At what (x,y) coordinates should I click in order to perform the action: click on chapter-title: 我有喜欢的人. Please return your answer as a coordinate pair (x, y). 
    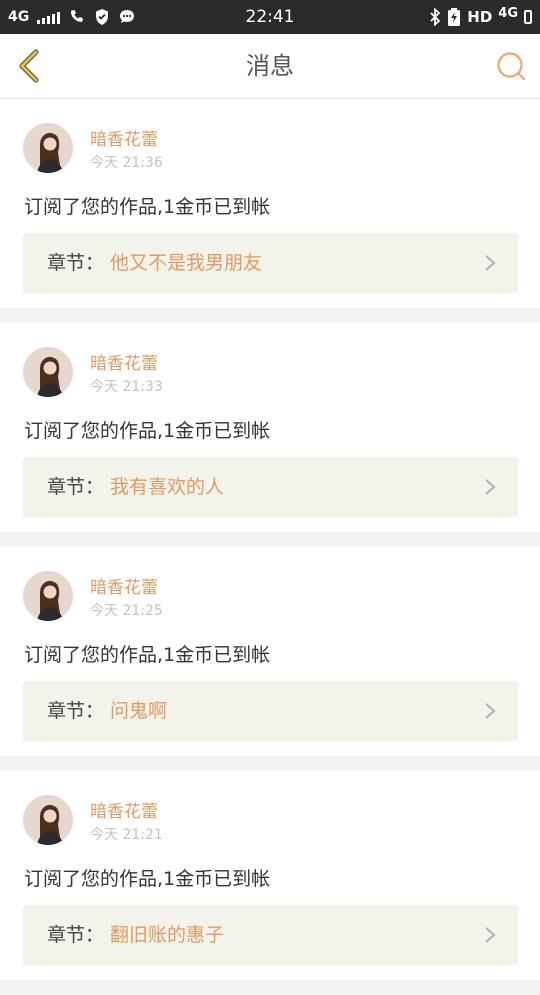
    Looking at the image, I should click on (167, 487).